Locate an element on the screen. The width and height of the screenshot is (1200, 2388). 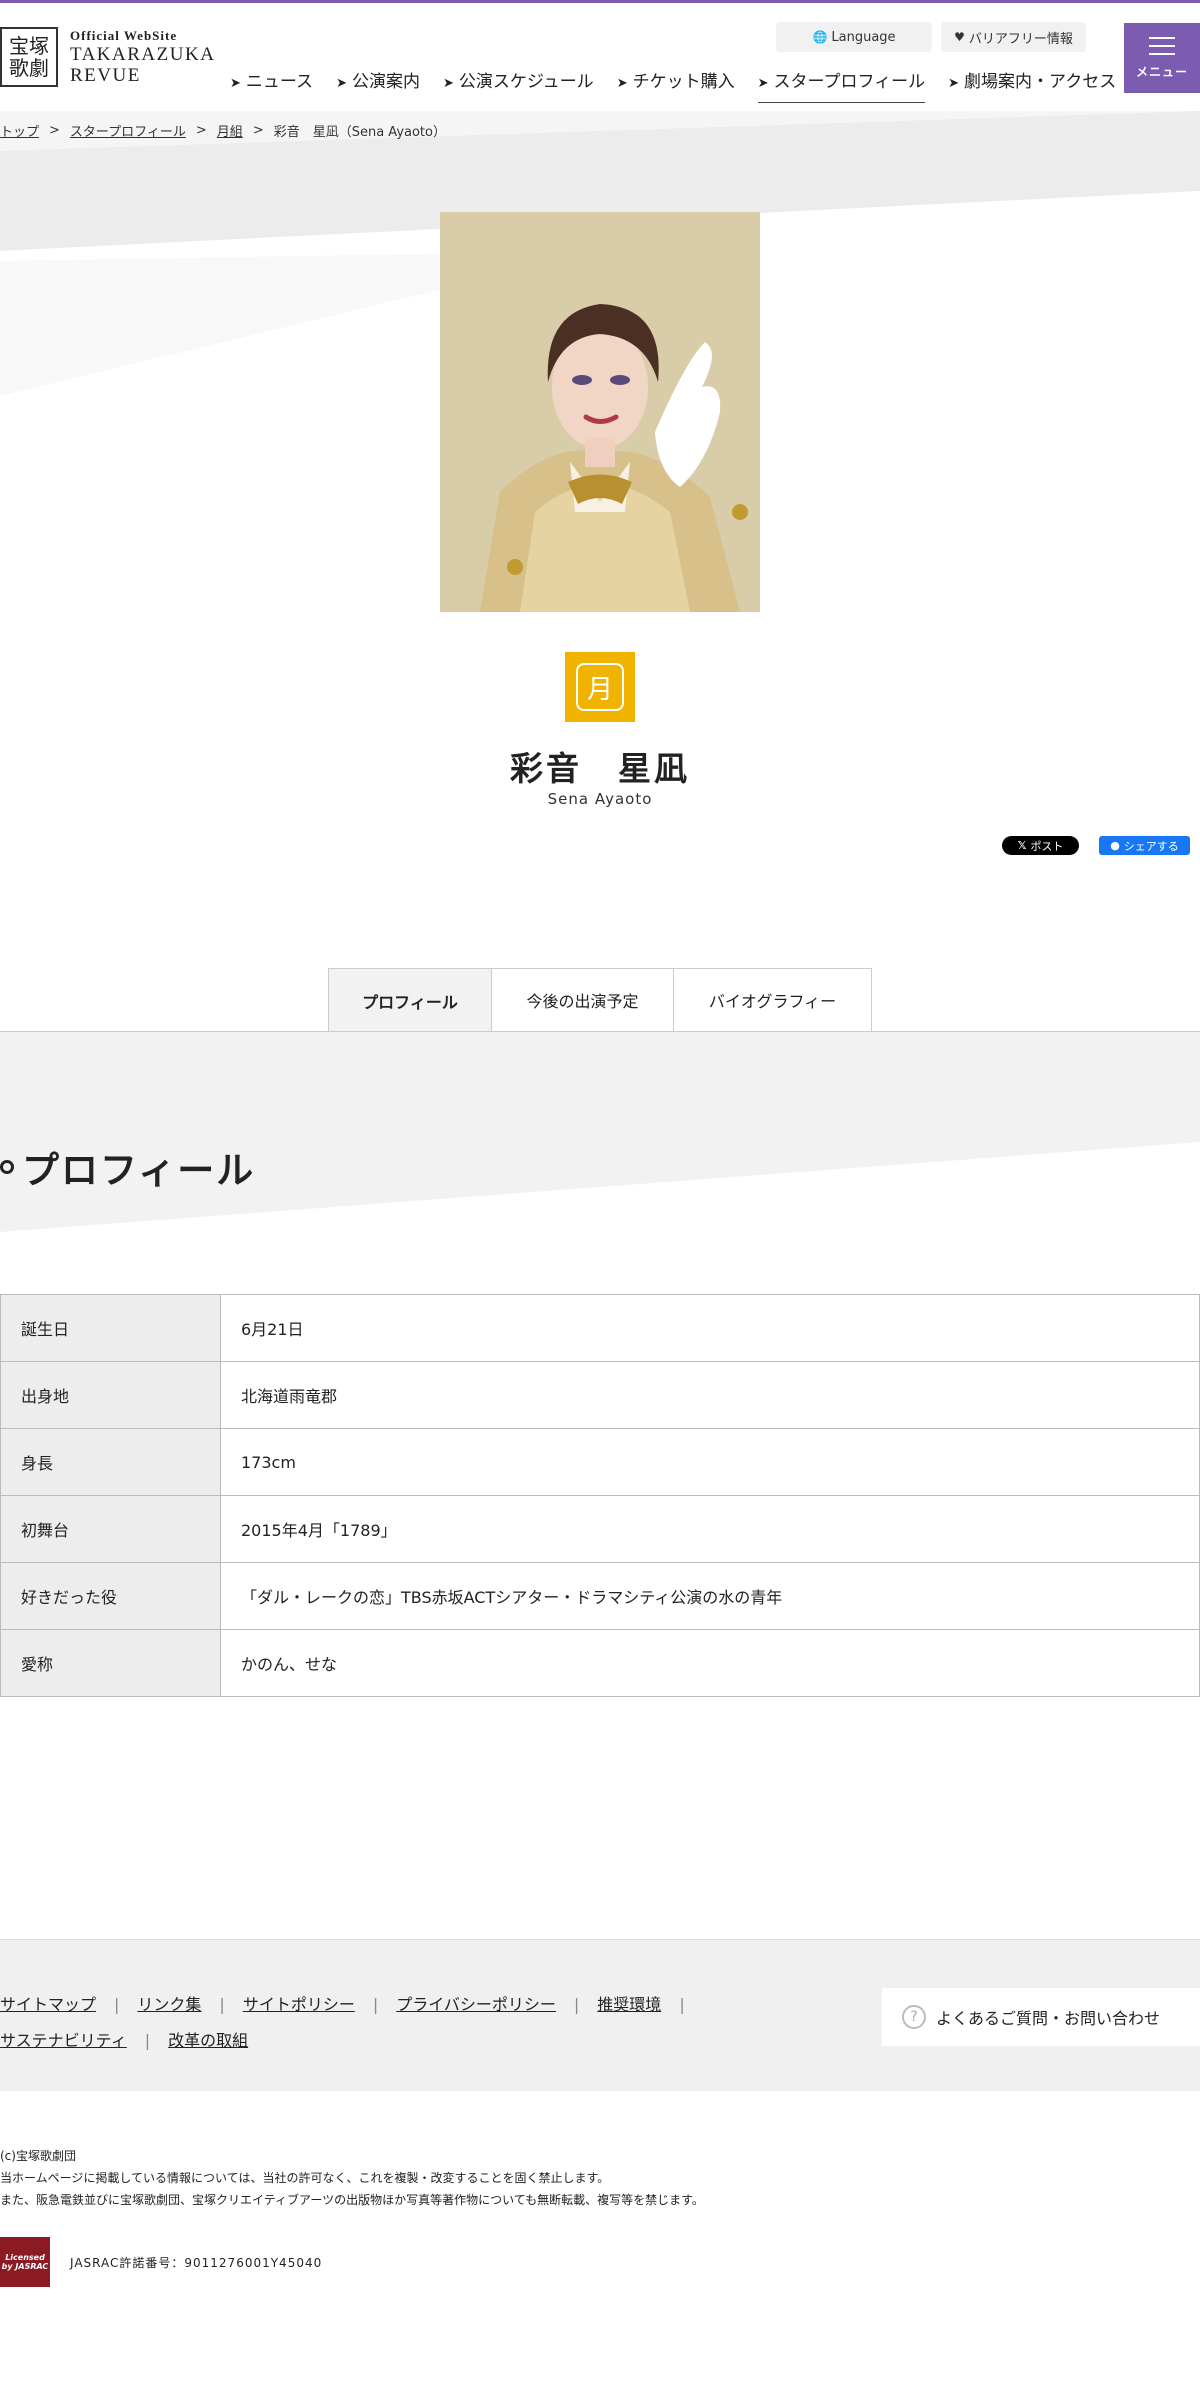
logo-text: Official WebSite TAKARAZUKA REVUE is located at coordinates (142, 57).